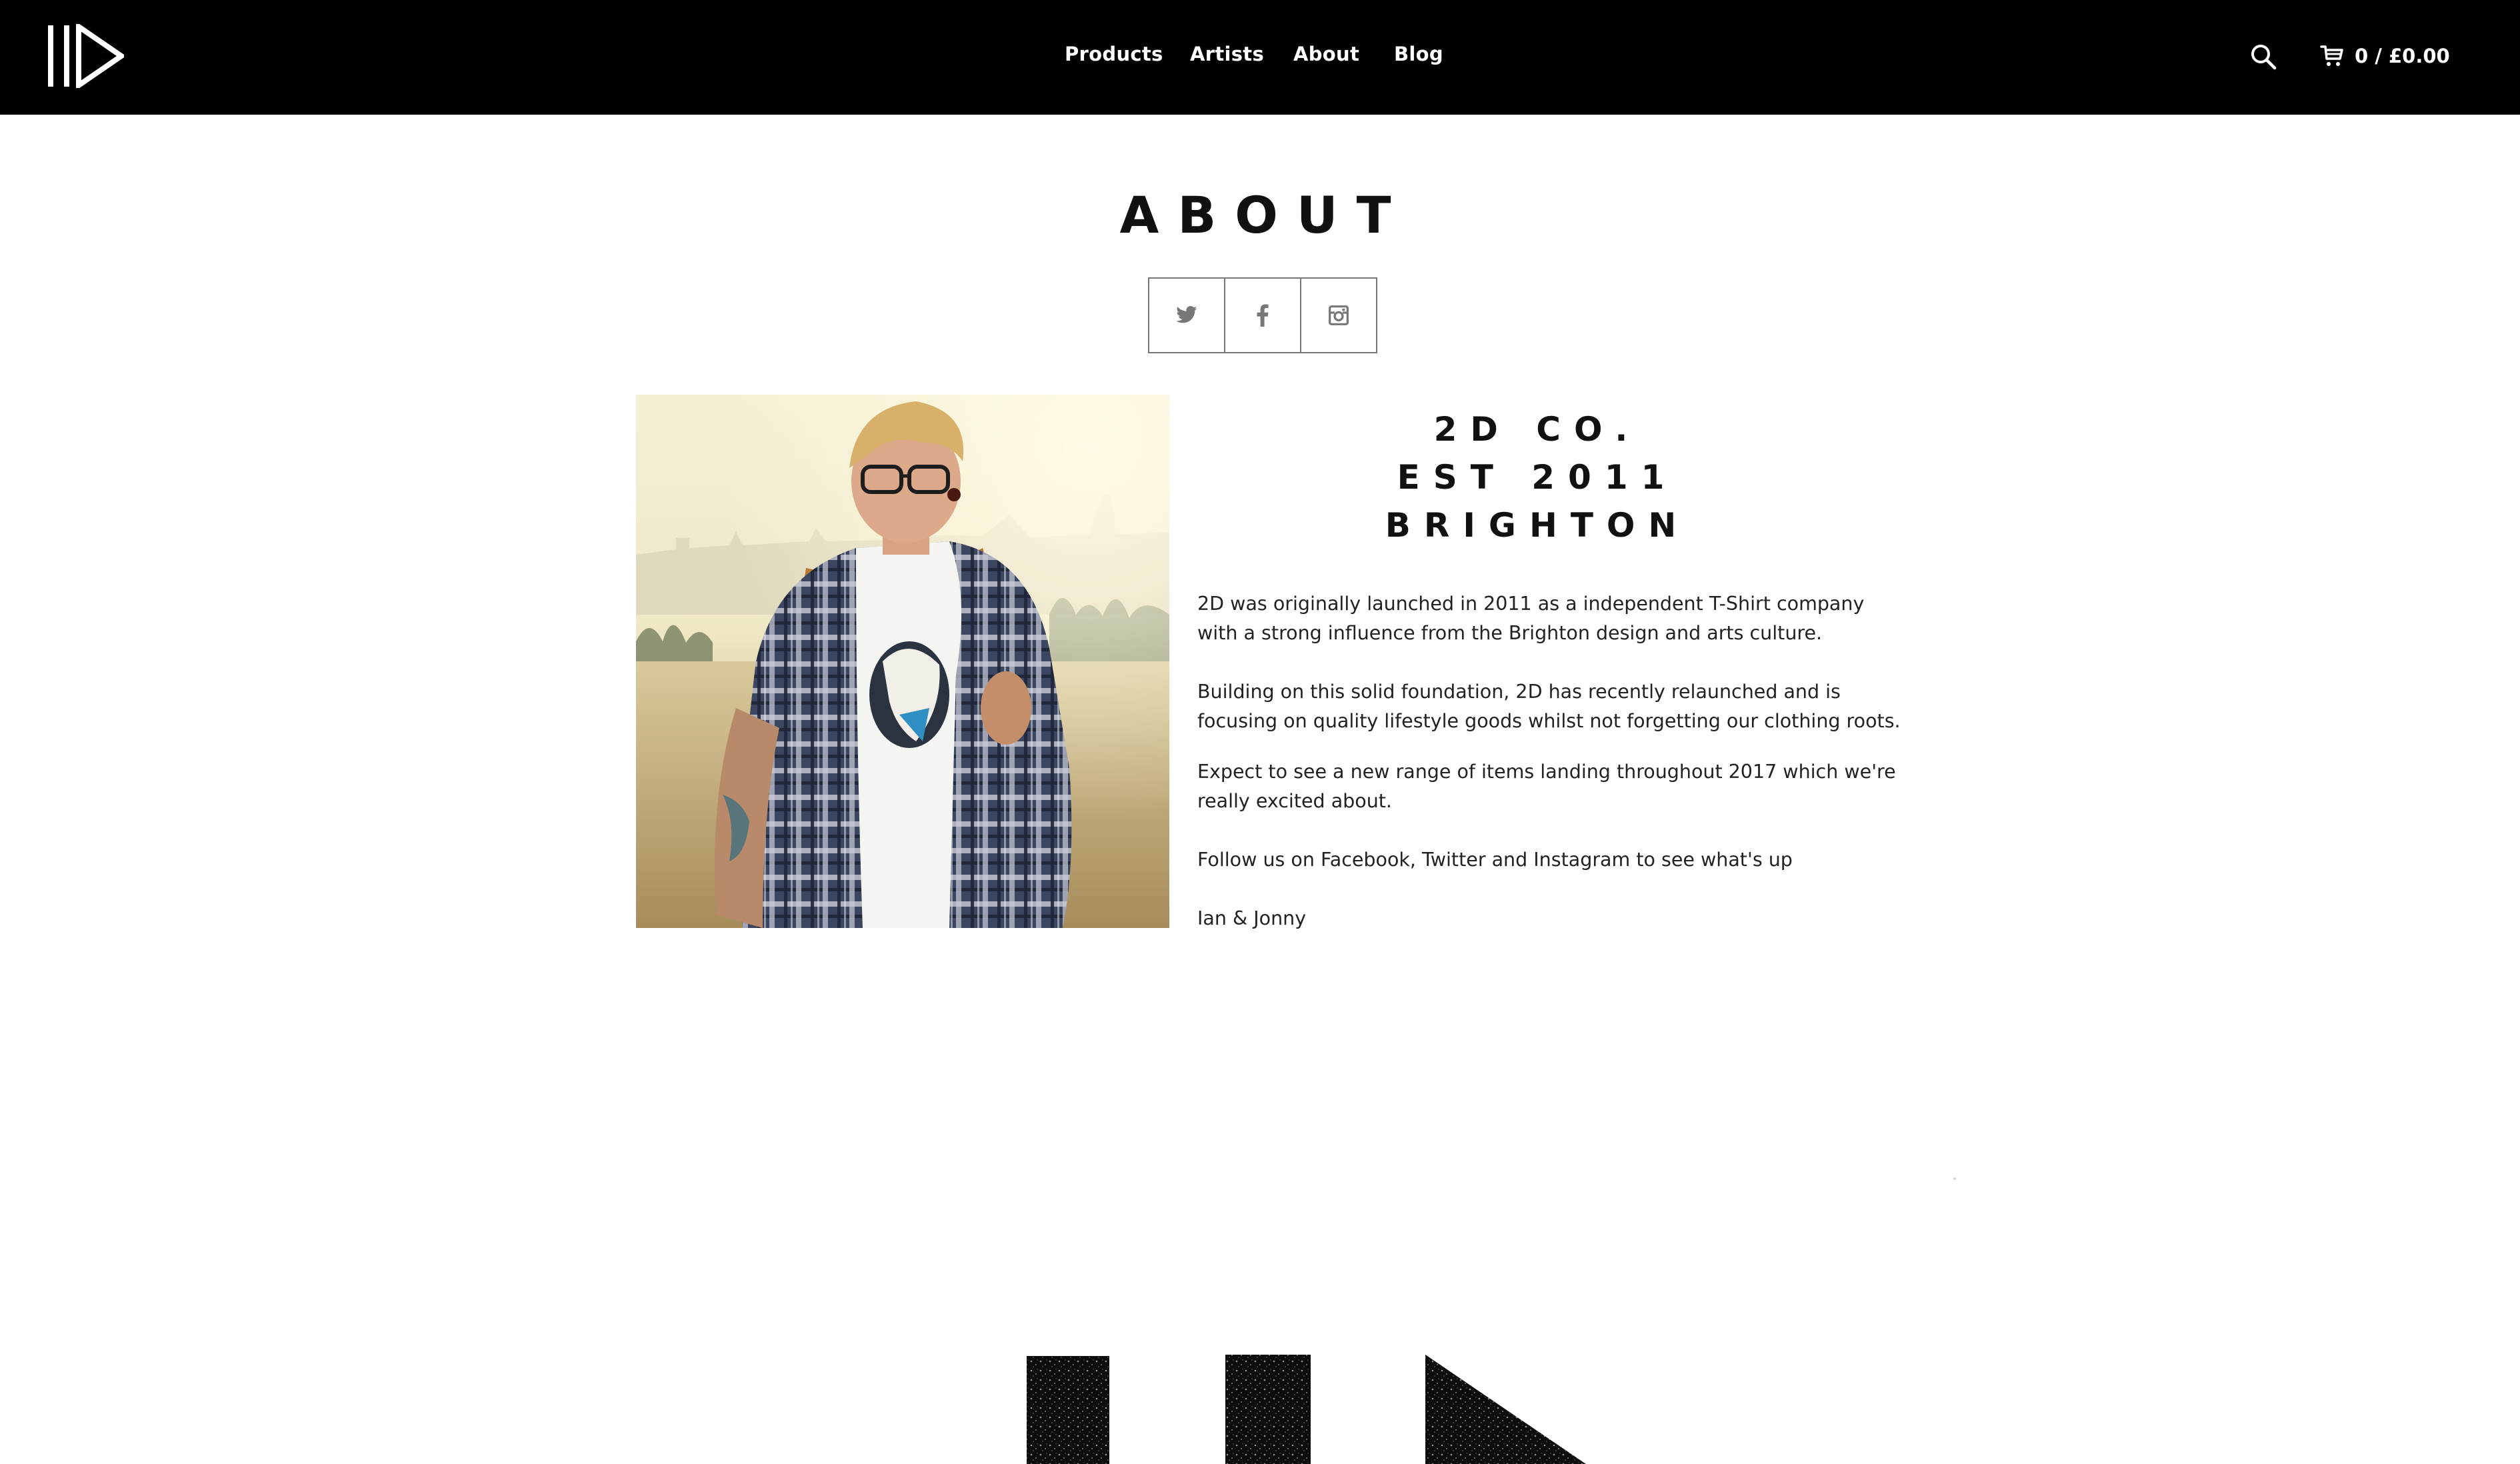 This screenshot has height=1464, width=2520. What do you see at coordinates (1418, 54) in the screenshot?
I see `nav-blog: Blog` at bounding box center [1418, 54].